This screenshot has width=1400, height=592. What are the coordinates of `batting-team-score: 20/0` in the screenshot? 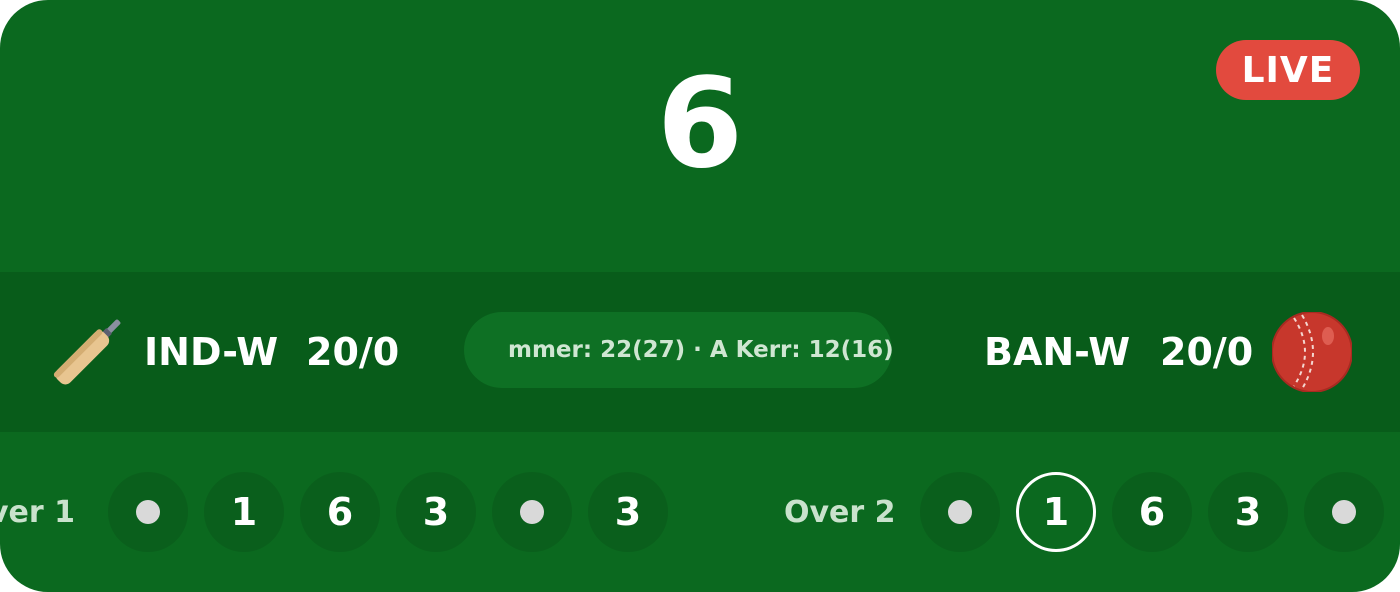 It's located at (353, 352).